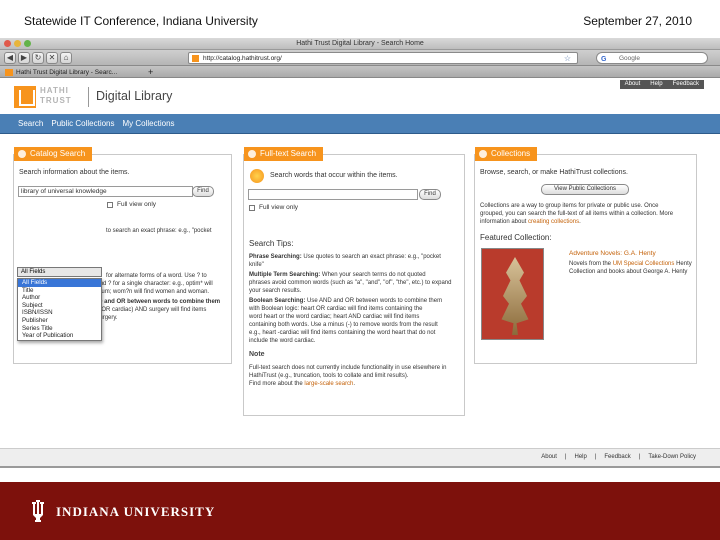 The image size is (720, 540). What do you see at coordinates (38, 511) in the screenshot?
I see `iu-trident-icon` at bounding box center [38, 511].